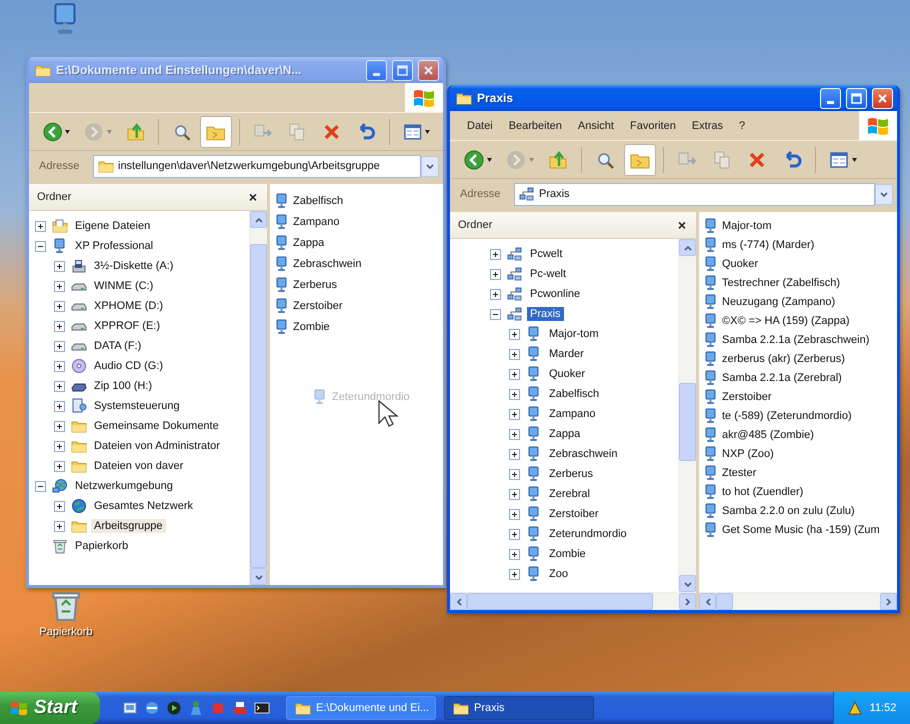 The height and width of the screenshot is (724, 910). Describe the element at coordinates (130, 708) in the screenshot. I see `desktop-icon` at that location.